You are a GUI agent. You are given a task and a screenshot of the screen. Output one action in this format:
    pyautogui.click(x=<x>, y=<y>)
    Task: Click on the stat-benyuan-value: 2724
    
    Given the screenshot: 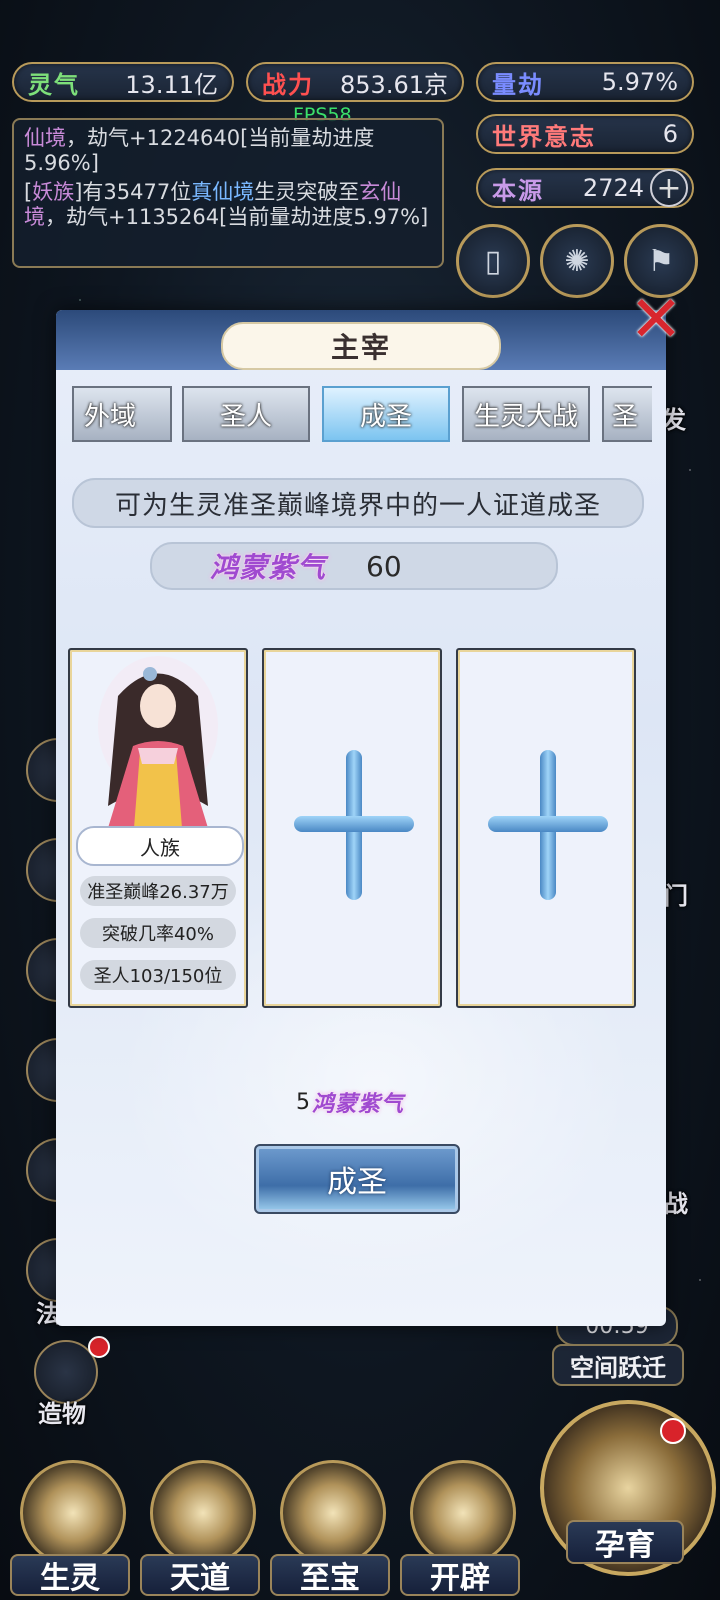 What is the action you would take?
    pyautogui.click(x=613, y=188)
    